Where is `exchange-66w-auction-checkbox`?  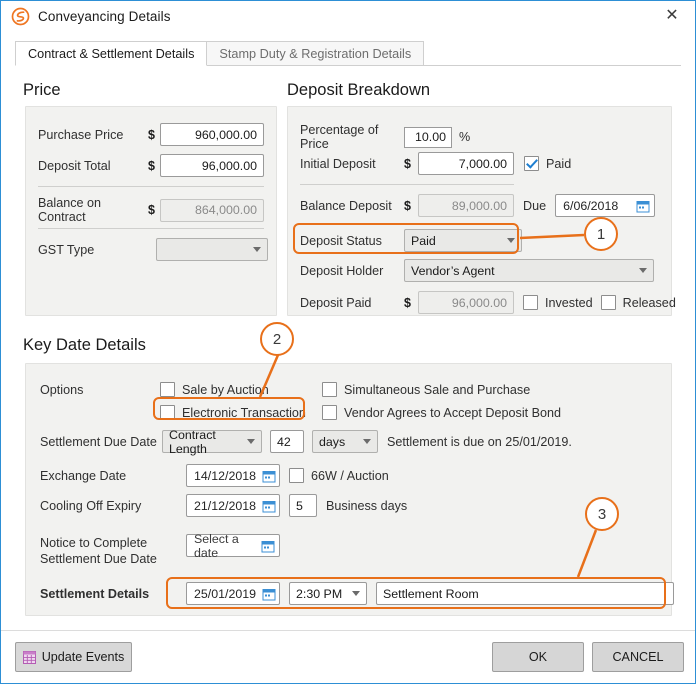 exchange-66w-auction-checkbox is located at coordinates (296, 475).